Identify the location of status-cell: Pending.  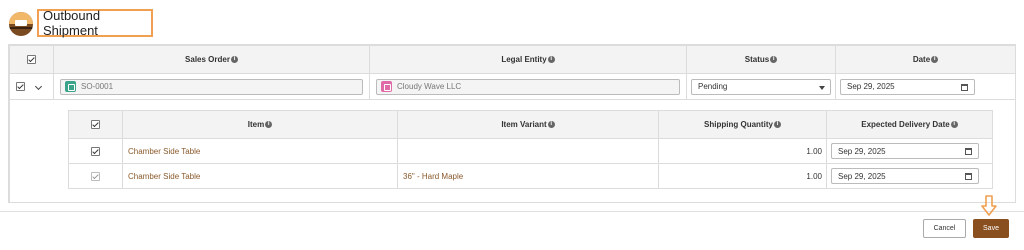
(761, 86).